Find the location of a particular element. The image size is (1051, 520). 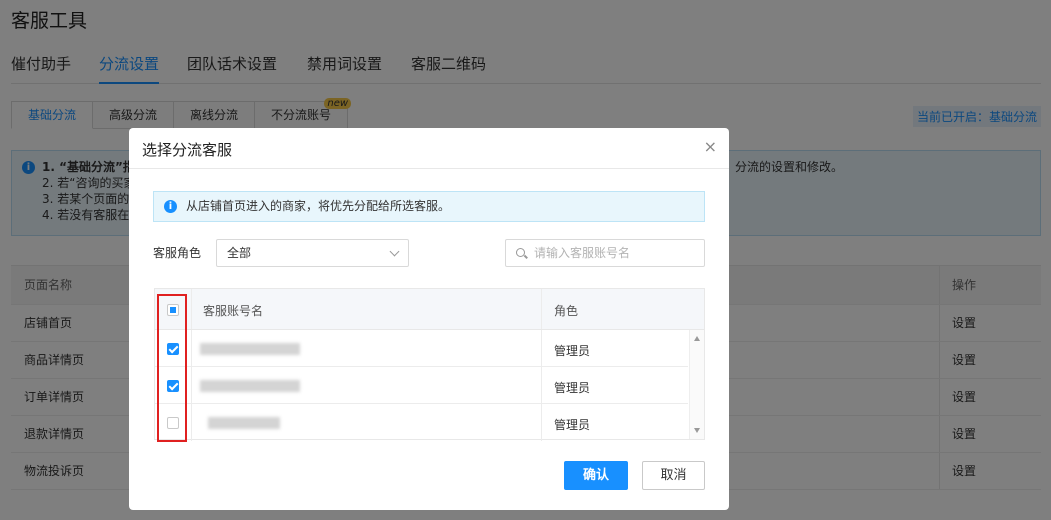

table-header: 客服账号名 角色 is located at coordinates (429, 309).